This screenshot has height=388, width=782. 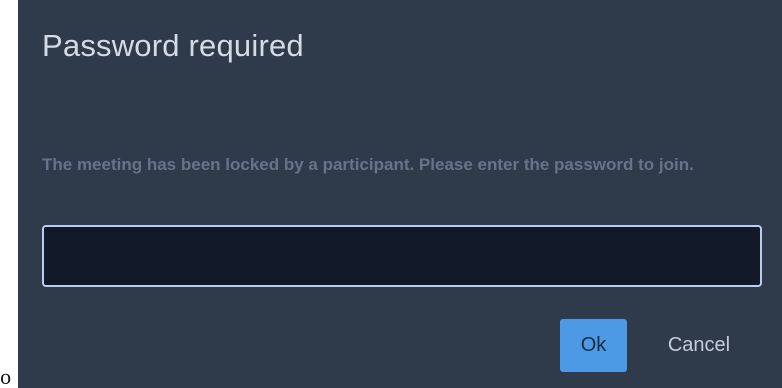 What do you see at coordinates (699, 345) in the screenshot?
I see `cancel-button: Cancel` at bounding box center [699, 345].